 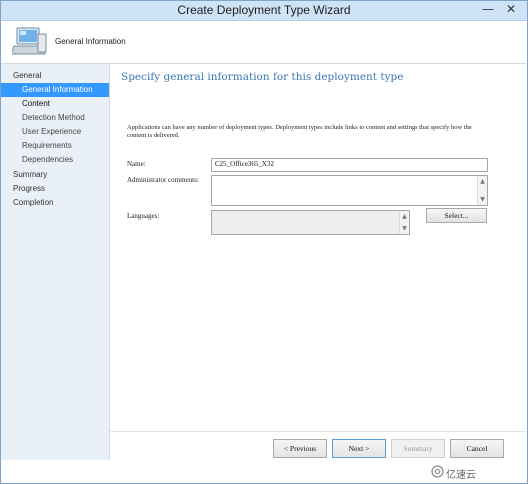 What do you see at coordinates (54, 104) in the screenshot?
I see `nav-item-content: Content` at bounding box center [54, 104].